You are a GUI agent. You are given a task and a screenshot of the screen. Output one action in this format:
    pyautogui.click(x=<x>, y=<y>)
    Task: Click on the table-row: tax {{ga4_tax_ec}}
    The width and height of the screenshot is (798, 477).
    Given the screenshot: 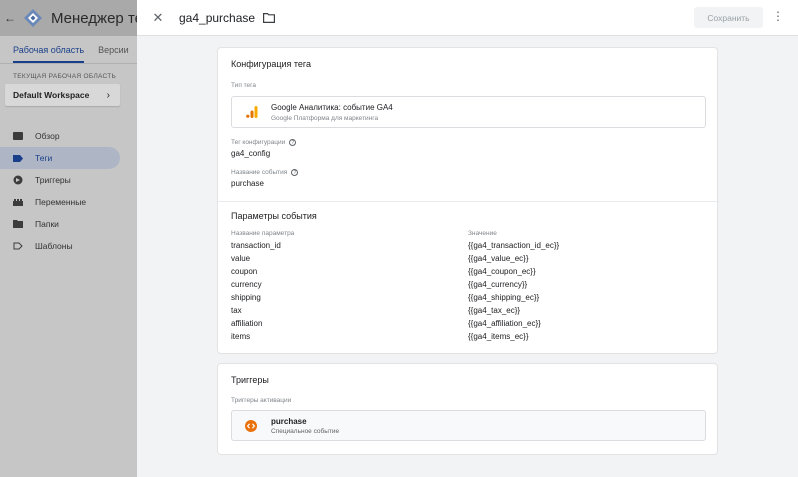 What is the action you would take?
    pyautogui.click(x=471, y=312)
    